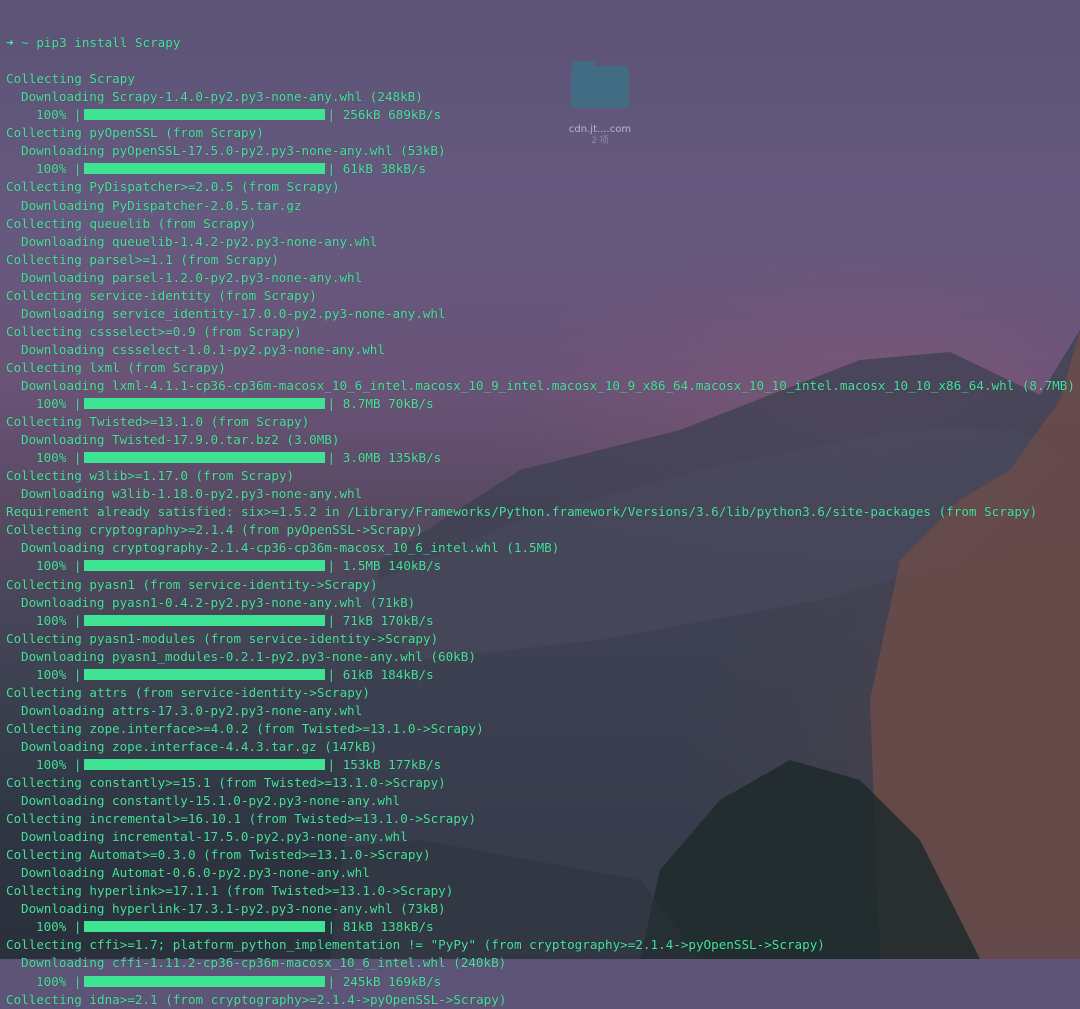 The width and height of the screenshot is (1080, 1009). I want to click on progress-stats: 153kB 177kB/s, so click(392, 764).